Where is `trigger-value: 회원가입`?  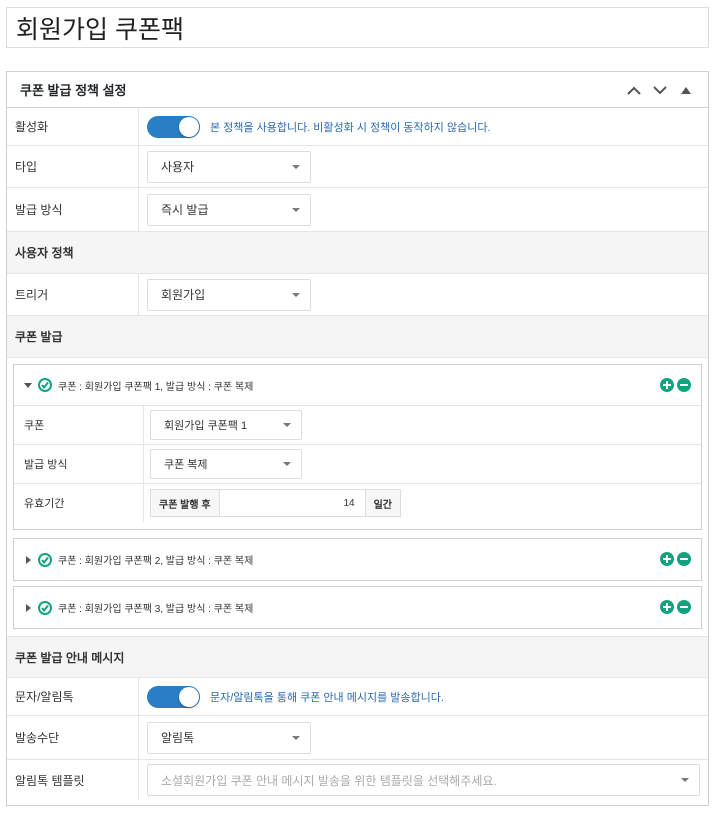
trigger-value: 회원가입 is located at coordinates (183, 295).